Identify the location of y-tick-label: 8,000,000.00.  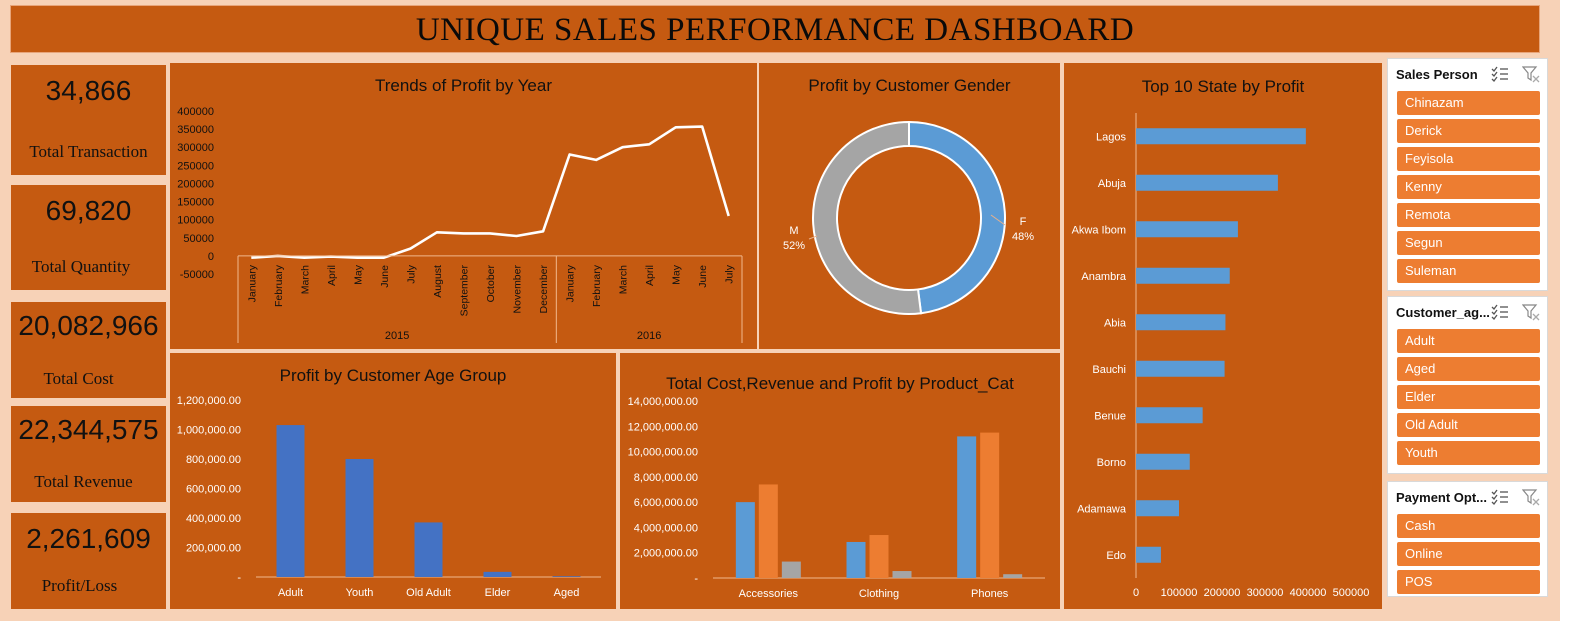
(666, 478).